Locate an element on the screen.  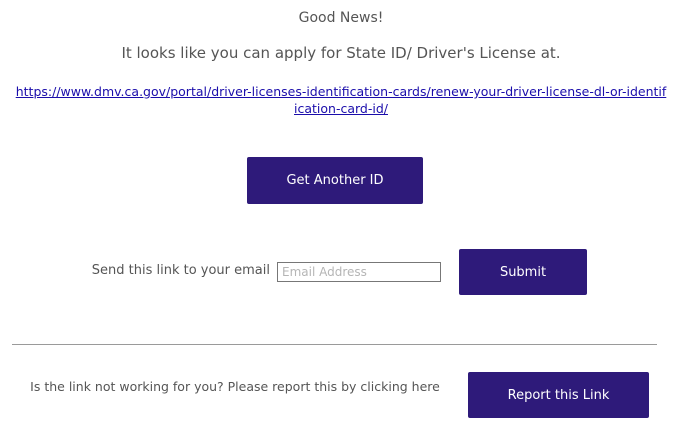
get-another-id-button: Get Another ID is located at coordinates (335, 180).